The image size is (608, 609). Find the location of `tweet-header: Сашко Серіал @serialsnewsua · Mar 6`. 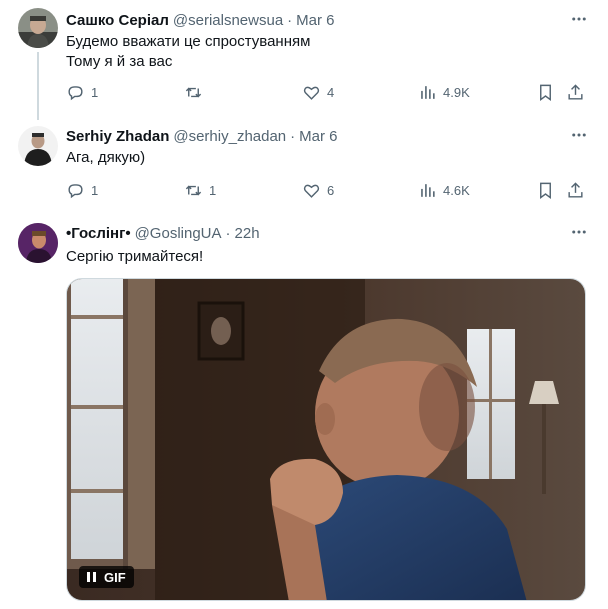

tweet-header: Сашко Серіал @serialsnewsua · Mar 6 is located at coordinates (200, 20).